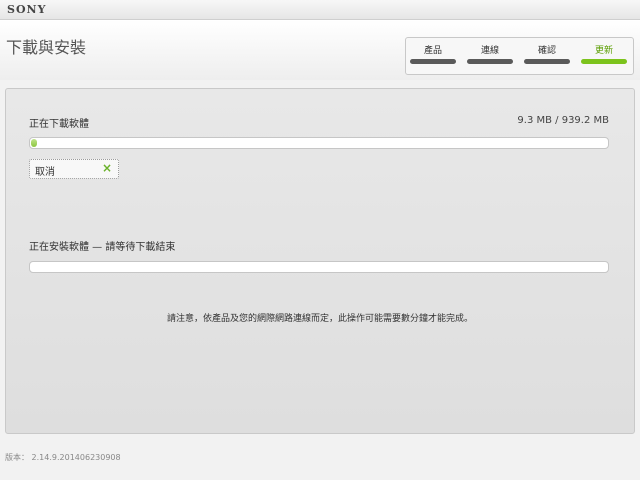  Describe the element at coordinates (59, 124) in the screenshot. I see `download-label: 正在下載軟體` at that location.